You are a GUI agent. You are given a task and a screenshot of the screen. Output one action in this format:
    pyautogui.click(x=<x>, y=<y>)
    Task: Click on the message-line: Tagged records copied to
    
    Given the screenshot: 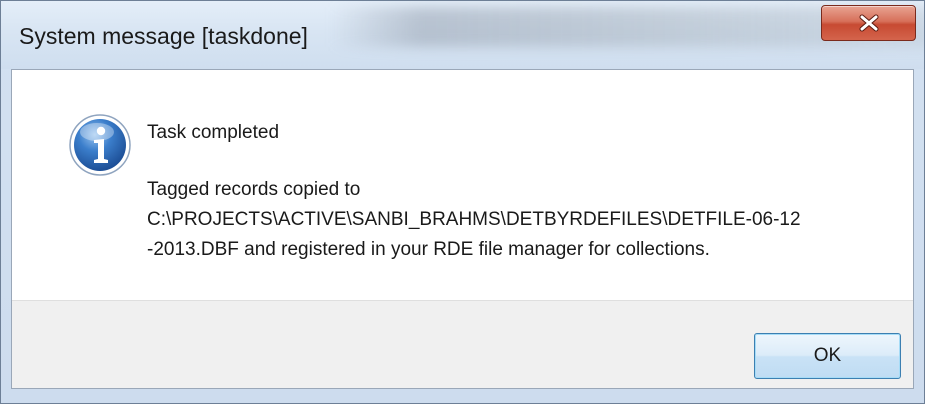 What is the action you would take?
    pyautogui.click(x=254, y=189)
    